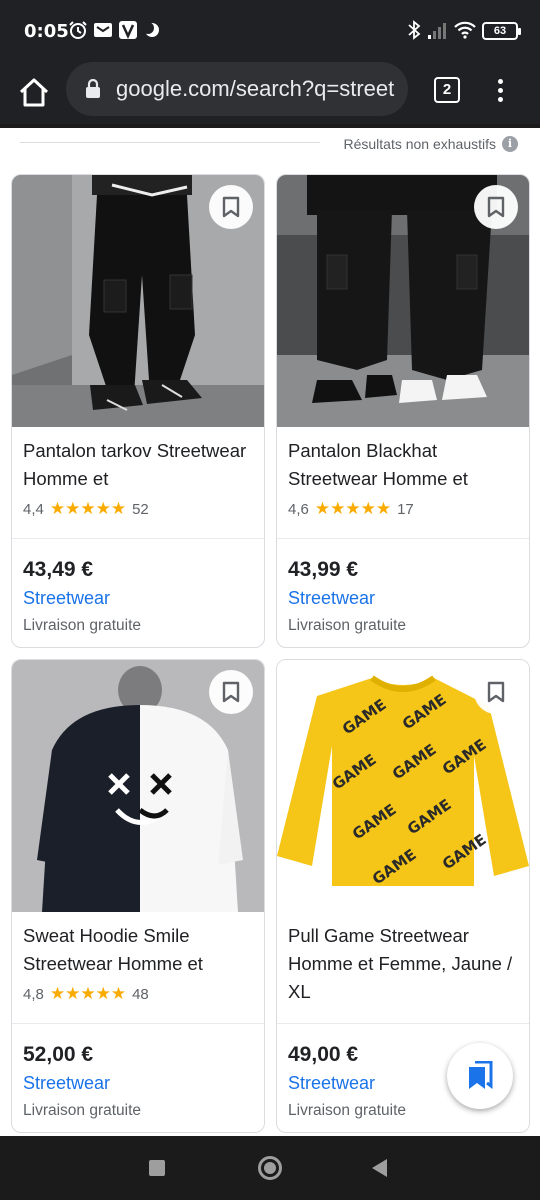 The height and width of the screenshot is (1200, 540). I want to click on system-nav-bar, so click(270, 1168).